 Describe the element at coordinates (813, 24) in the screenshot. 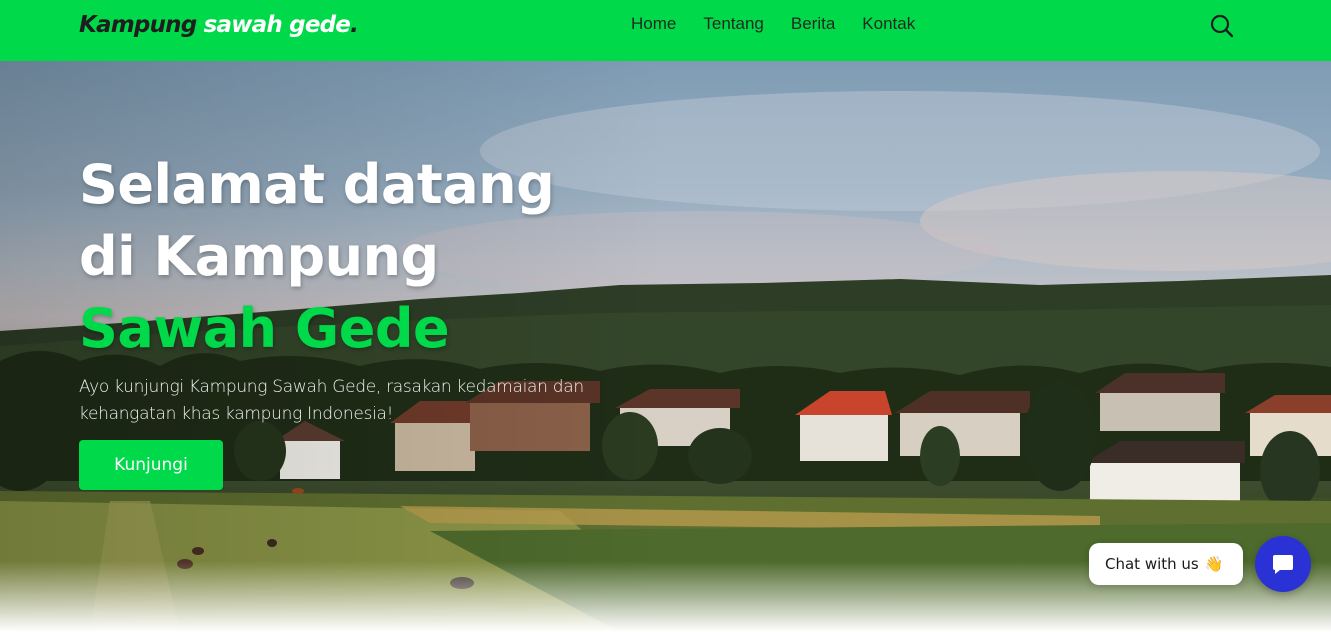

I see `nav-berita: Berita` at that location.